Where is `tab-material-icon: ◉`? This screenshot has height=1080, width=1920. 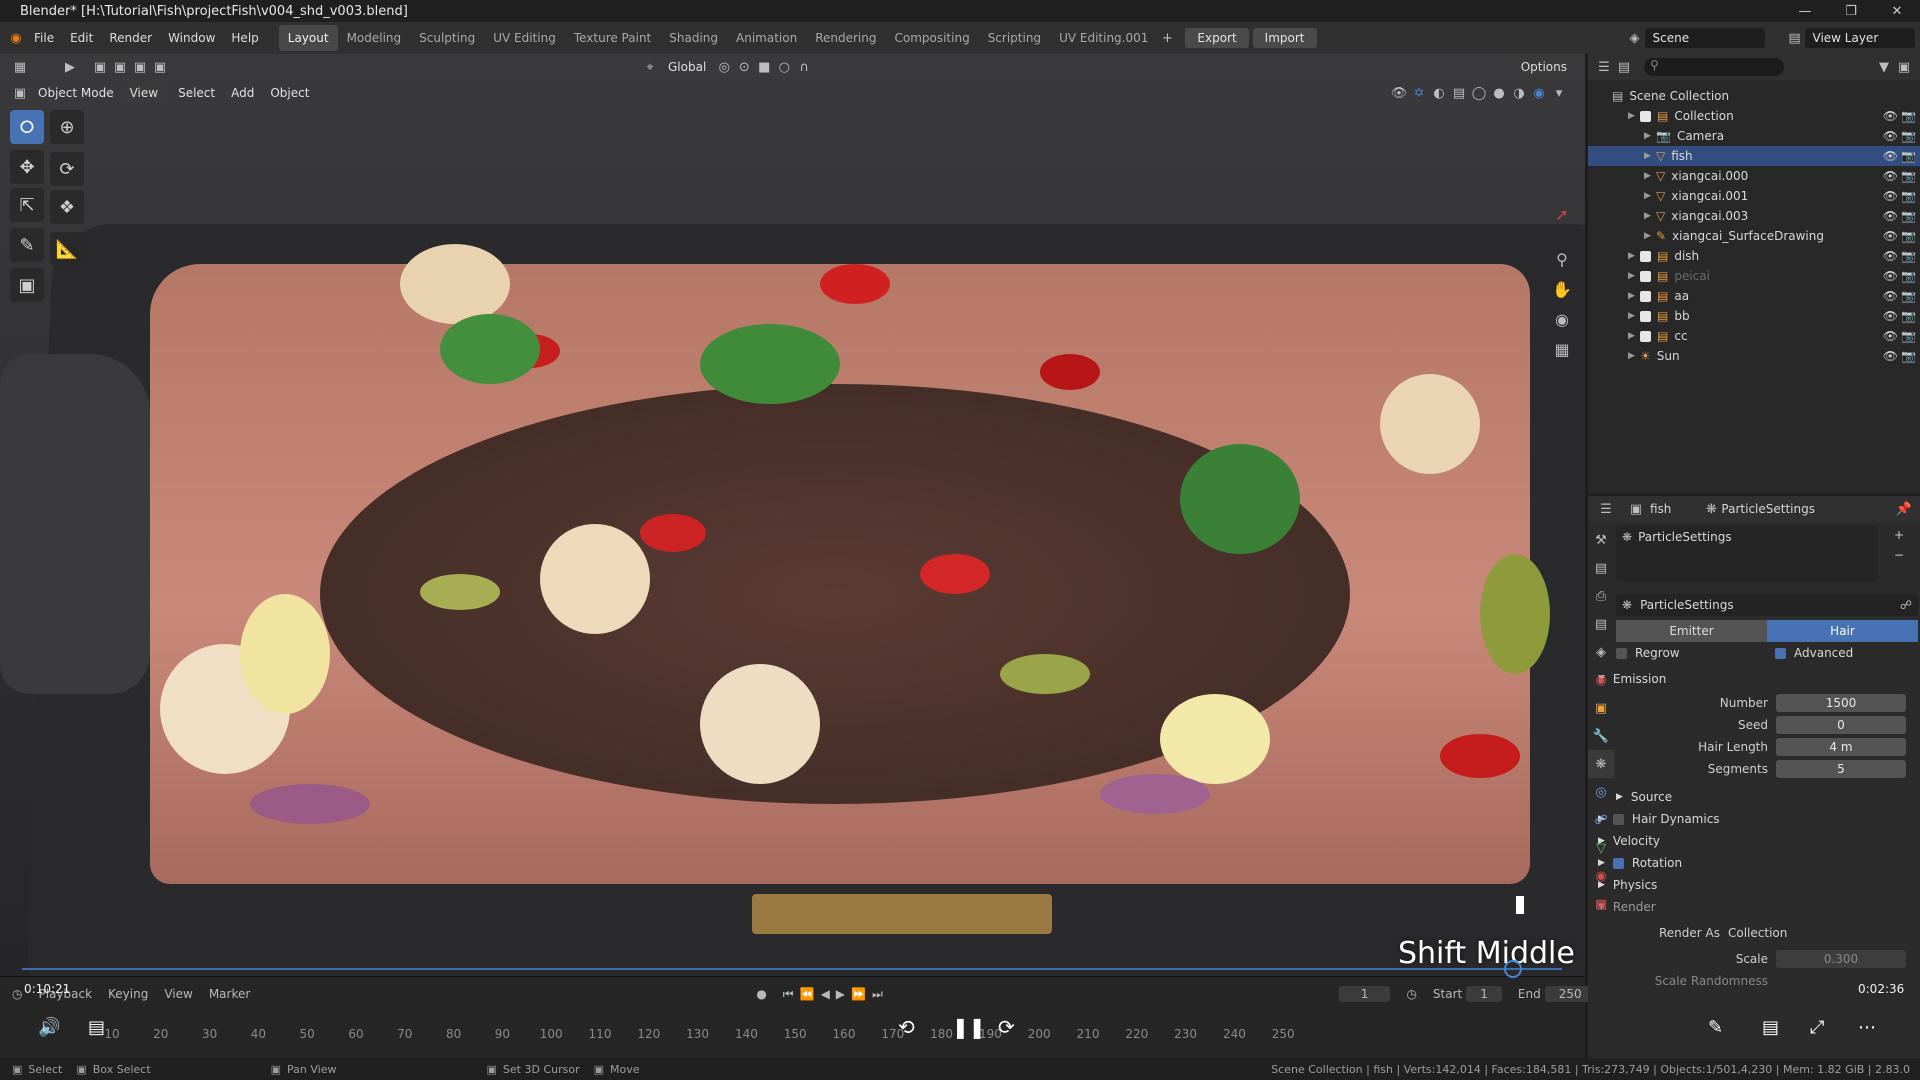 tab-material-icon: ◉ is located at coordinates (1601, 876).